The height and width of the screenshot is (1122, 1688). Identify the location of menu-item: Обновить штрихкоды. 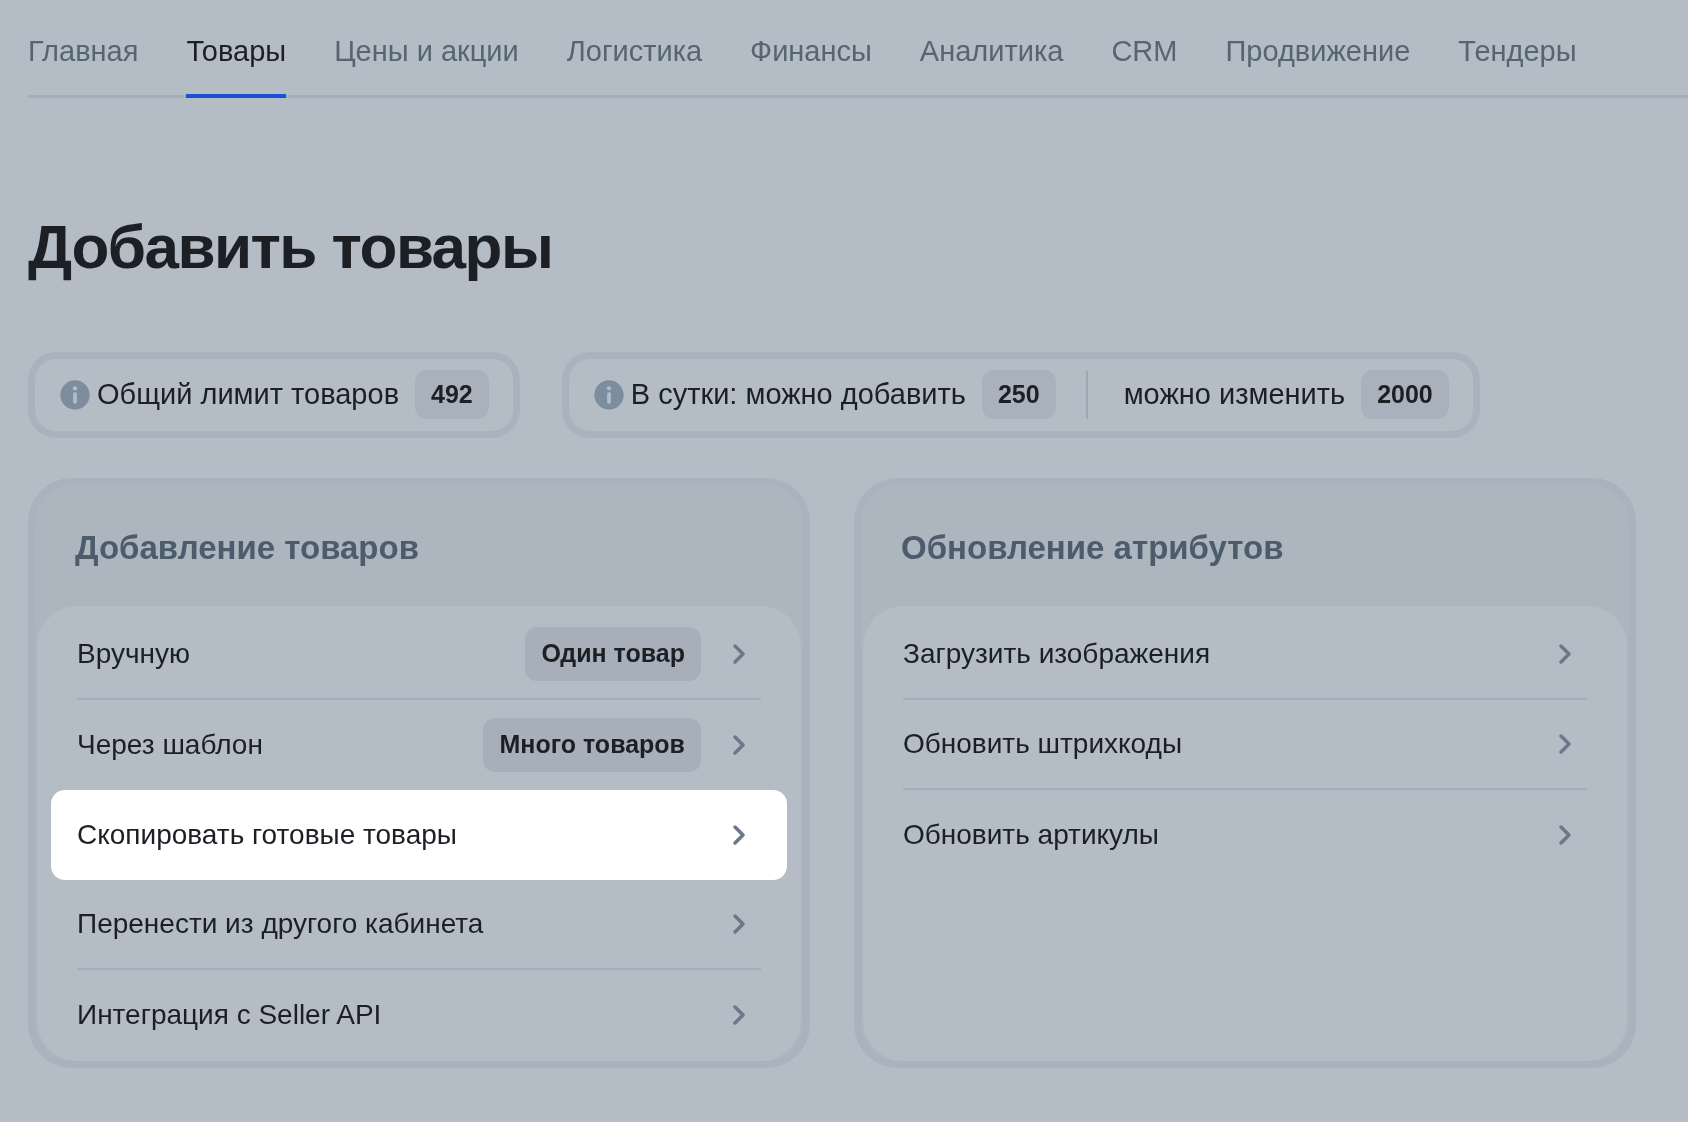
(1245, 745).